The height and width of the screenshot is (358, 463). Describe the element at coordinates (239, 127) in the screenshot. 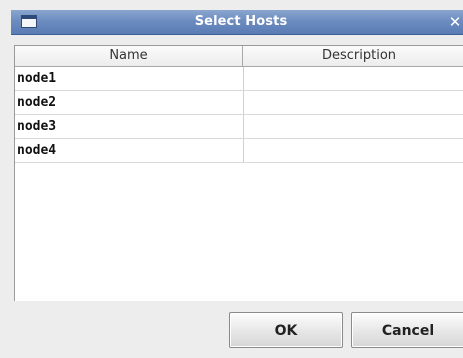

I see `table-row: node3` at that location.